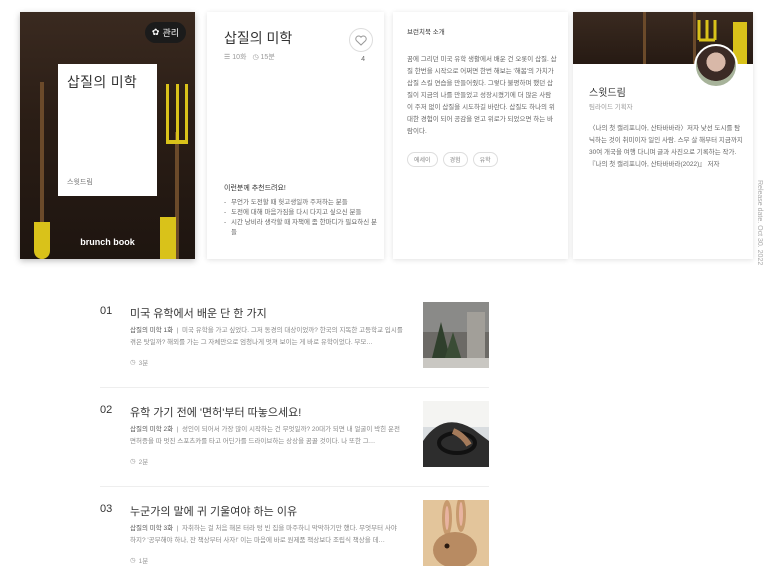  What do you see at coordinates (607, 91) in the screenshot?
I see `author-name: 스윗드림` at bounding box center [607, 91].